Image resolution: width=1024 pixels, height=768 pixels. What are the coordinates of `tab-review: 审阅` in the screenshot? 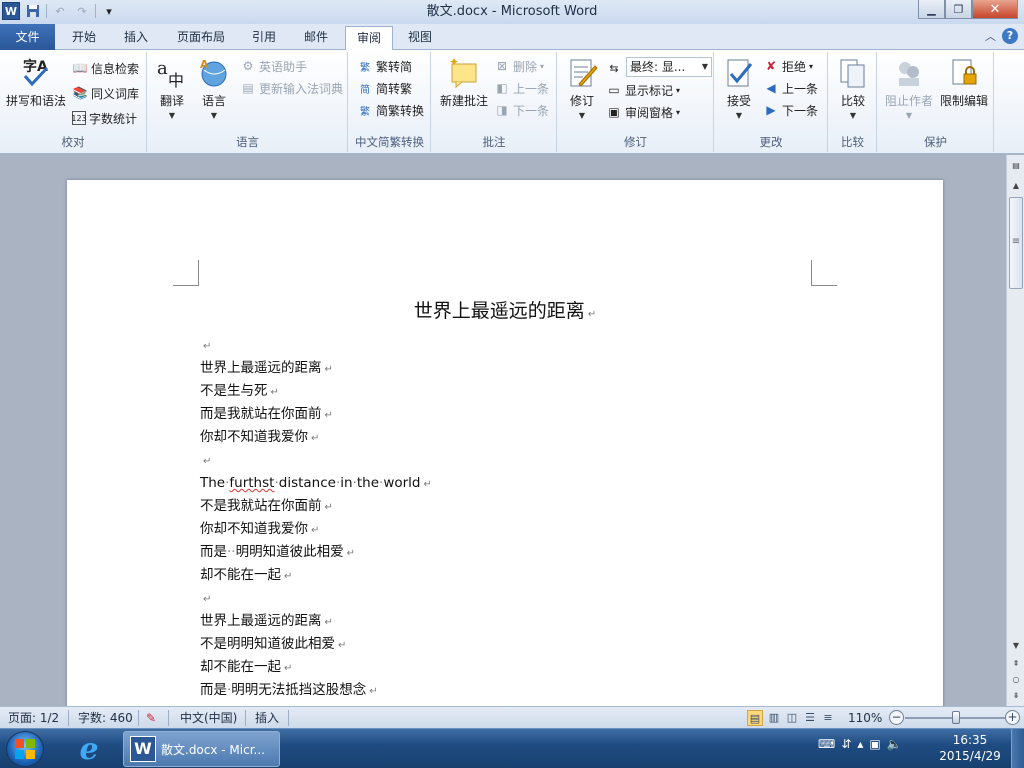 It's located at (369, 38).